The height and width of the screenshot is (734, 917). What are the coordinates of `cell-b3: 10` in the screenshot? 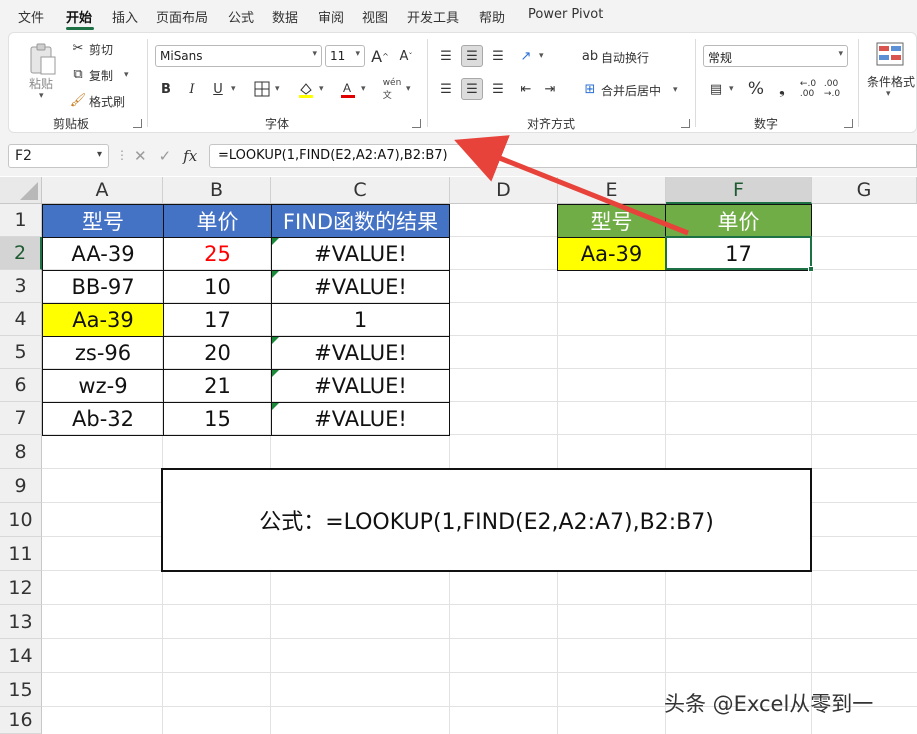 It's located at (217, 287).